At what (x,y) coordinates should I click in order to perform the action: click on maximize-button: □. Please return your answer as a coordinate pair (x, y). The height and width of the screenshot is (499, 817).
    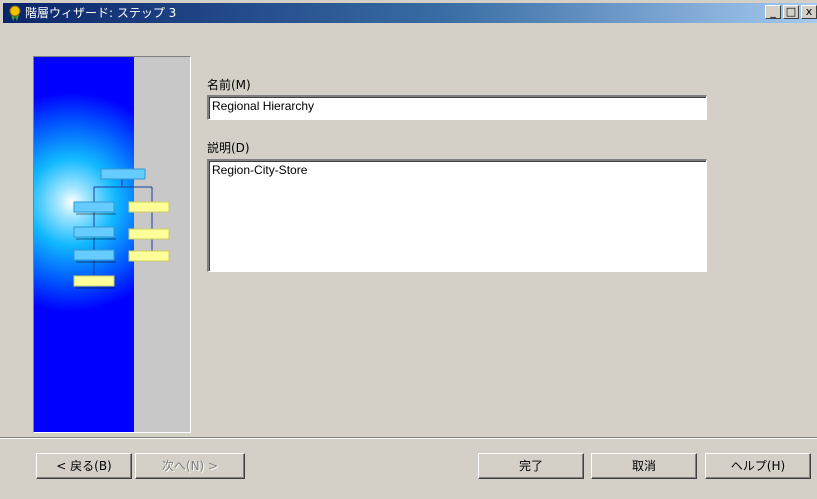
    Looking at the image, I should click on (791, 12).